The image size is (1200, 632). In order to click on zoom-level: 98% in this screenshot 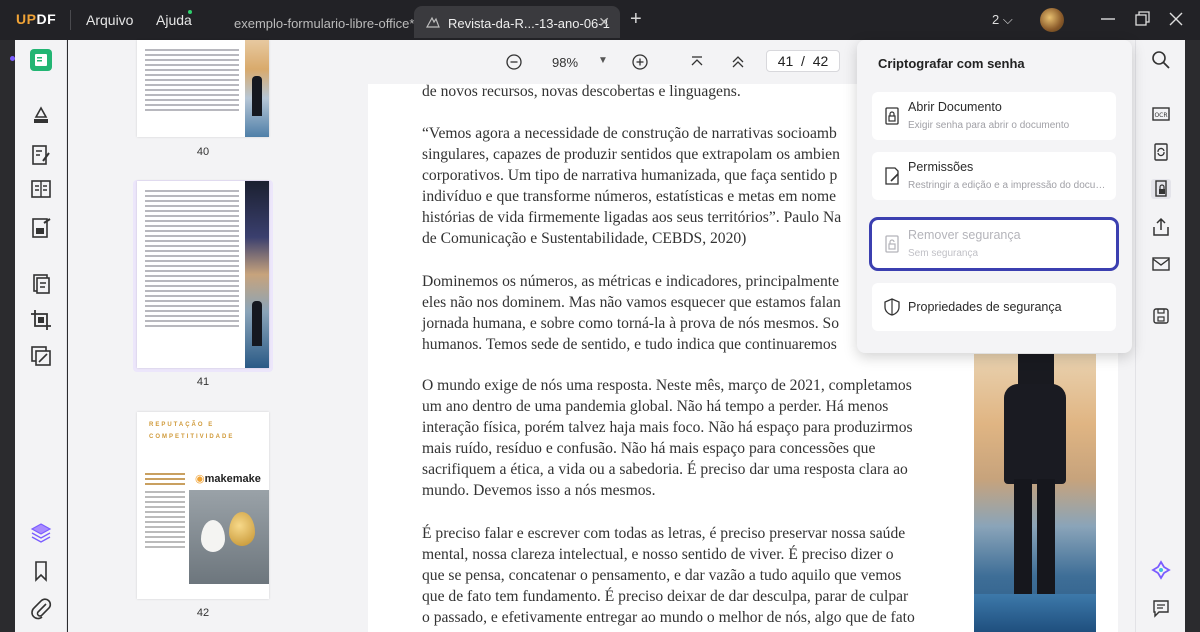, I will do `click(565, 62)`.